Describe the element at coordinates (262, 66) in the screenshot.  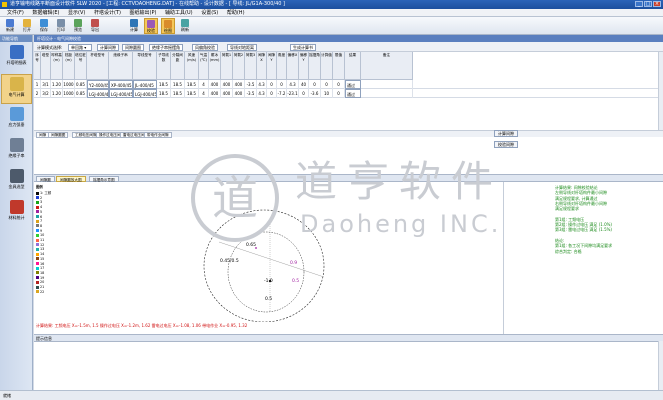
I see `grid-header-16: 间隙X` at that location.